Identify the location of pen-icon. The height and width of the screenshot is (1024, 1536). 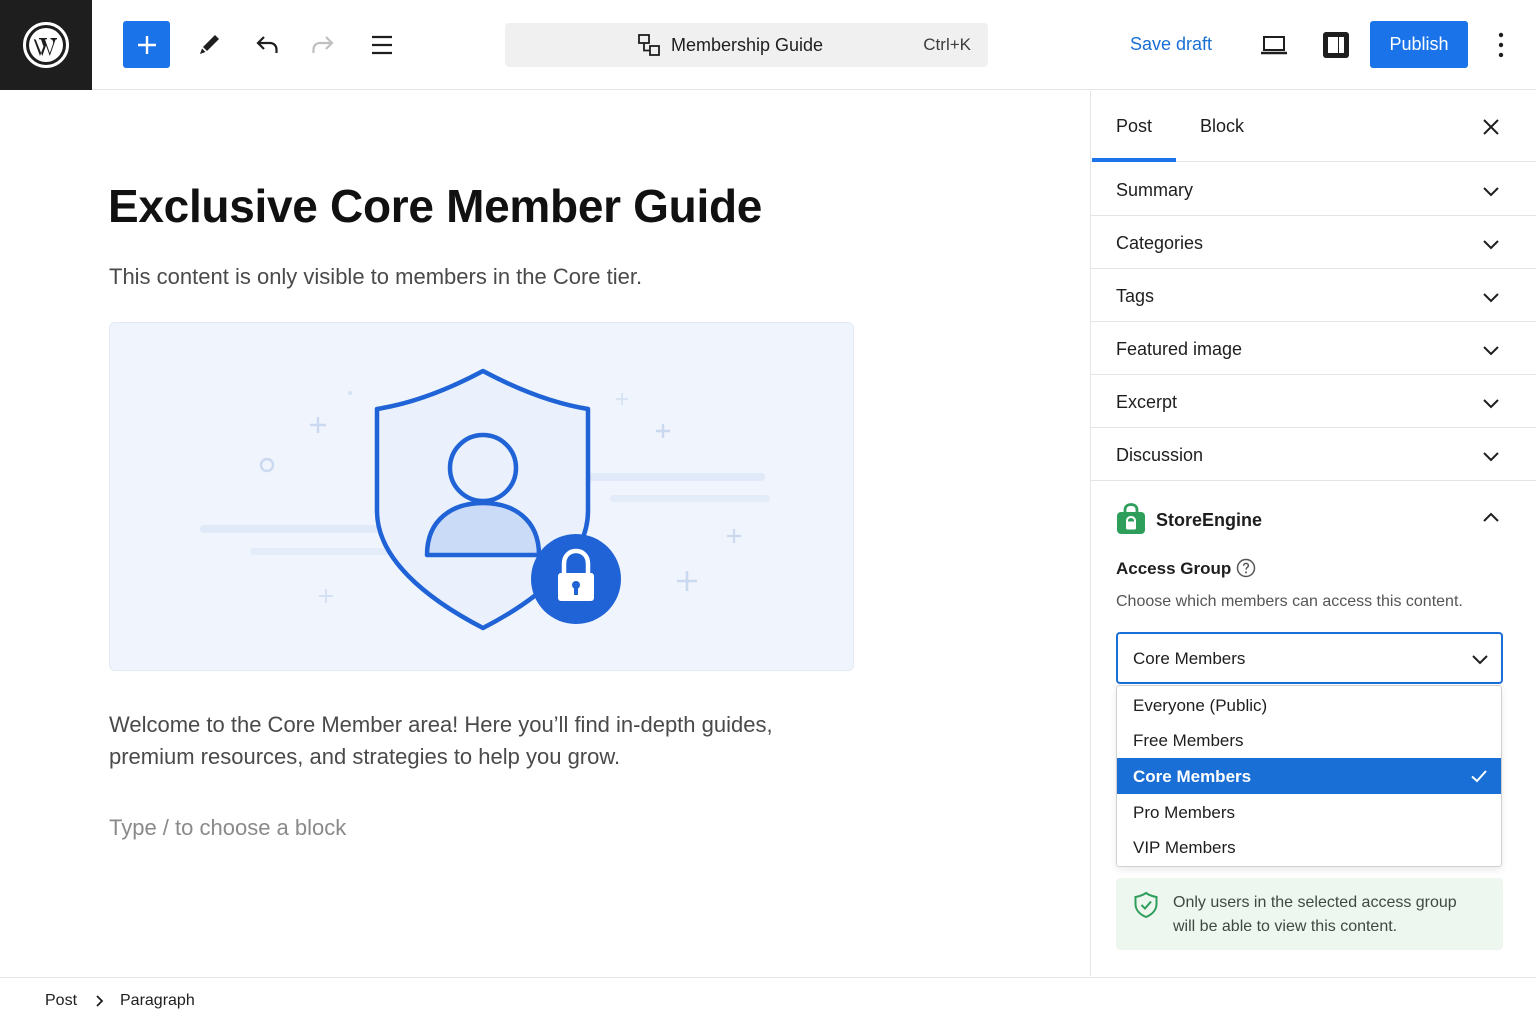
(209, 44).